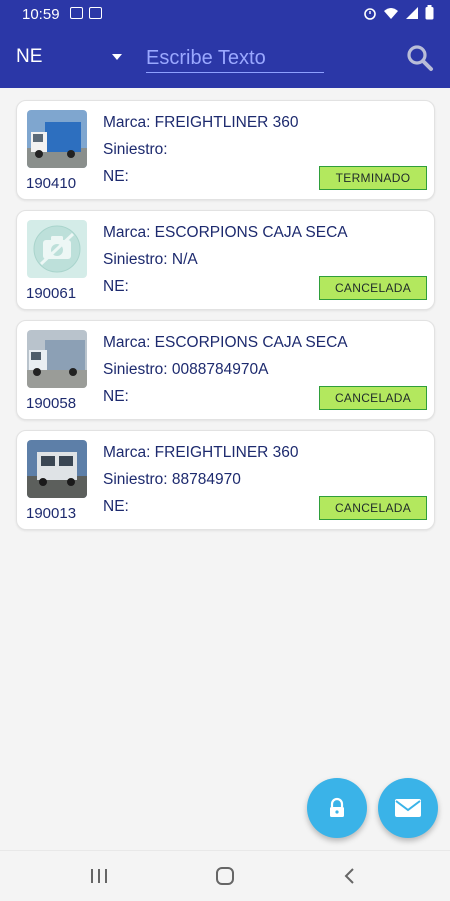 This screenshot has width=450, height=901. What do you see at coordinates (391, 13) in the screenshot?
I see `wifi-icon` at bounding box center [391, 13].